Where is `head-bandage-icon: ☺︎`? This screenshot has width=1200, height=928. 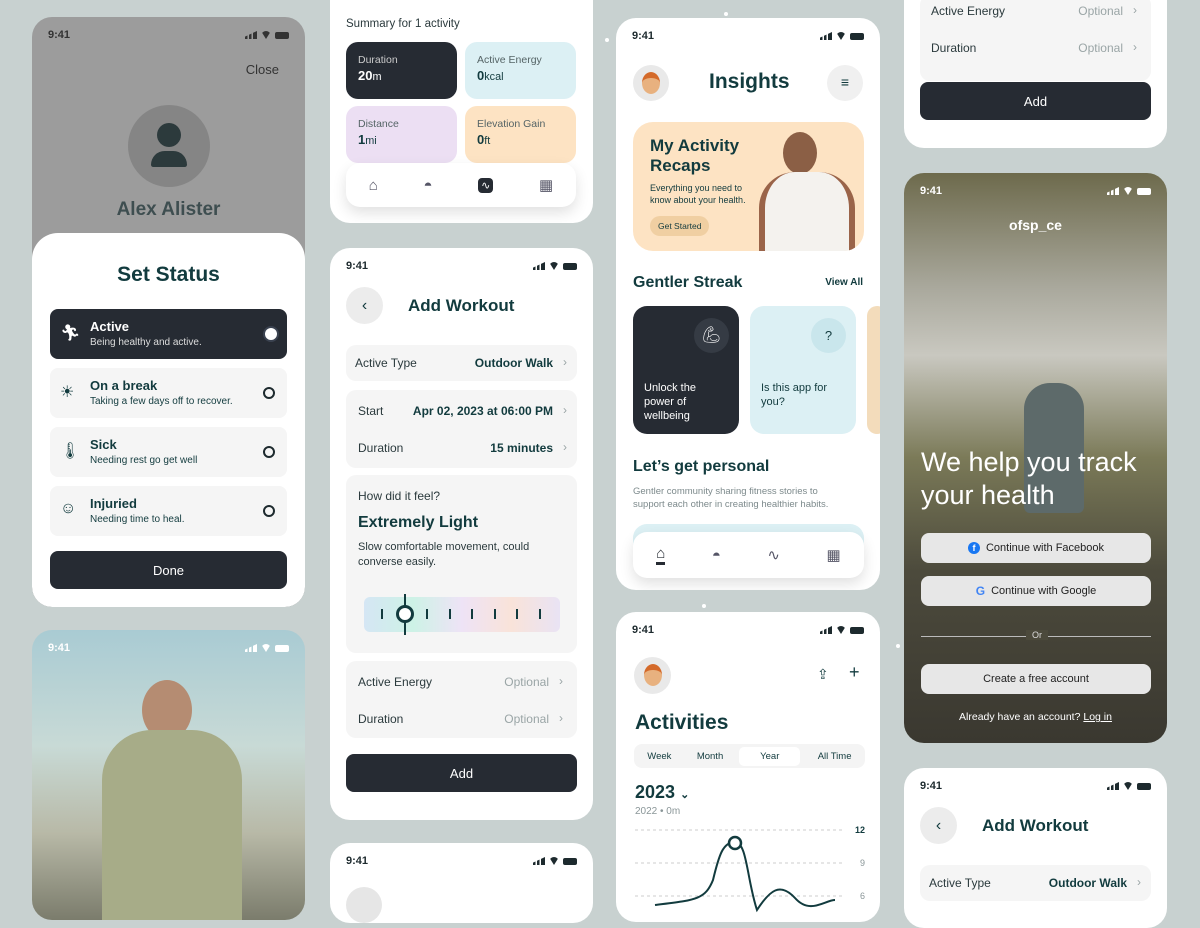
head-bandage-icon: ☺︎ is located at coordinates (68, 508).